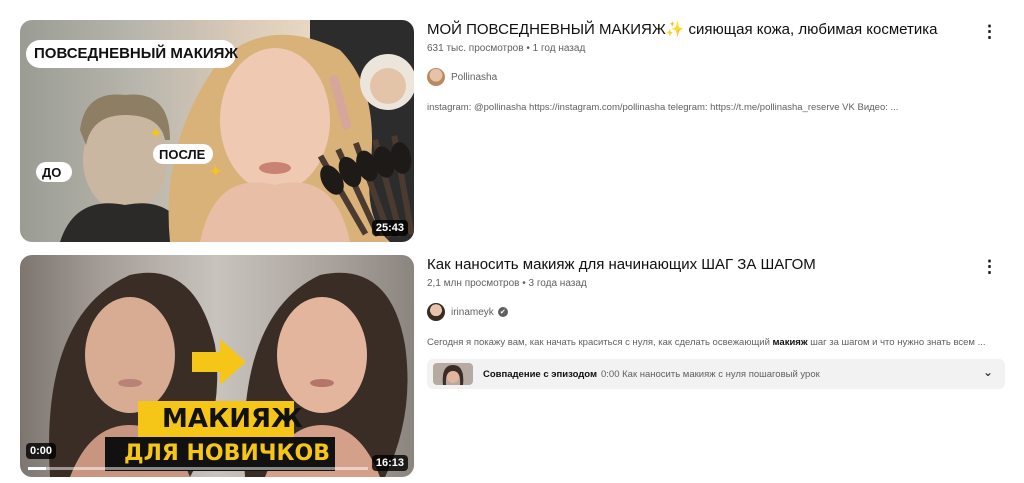 The height and width of the screenshot is (483, 1024). I want to click on thumbnail-title-line1: МАКИЯЖ, so click(232, 419).